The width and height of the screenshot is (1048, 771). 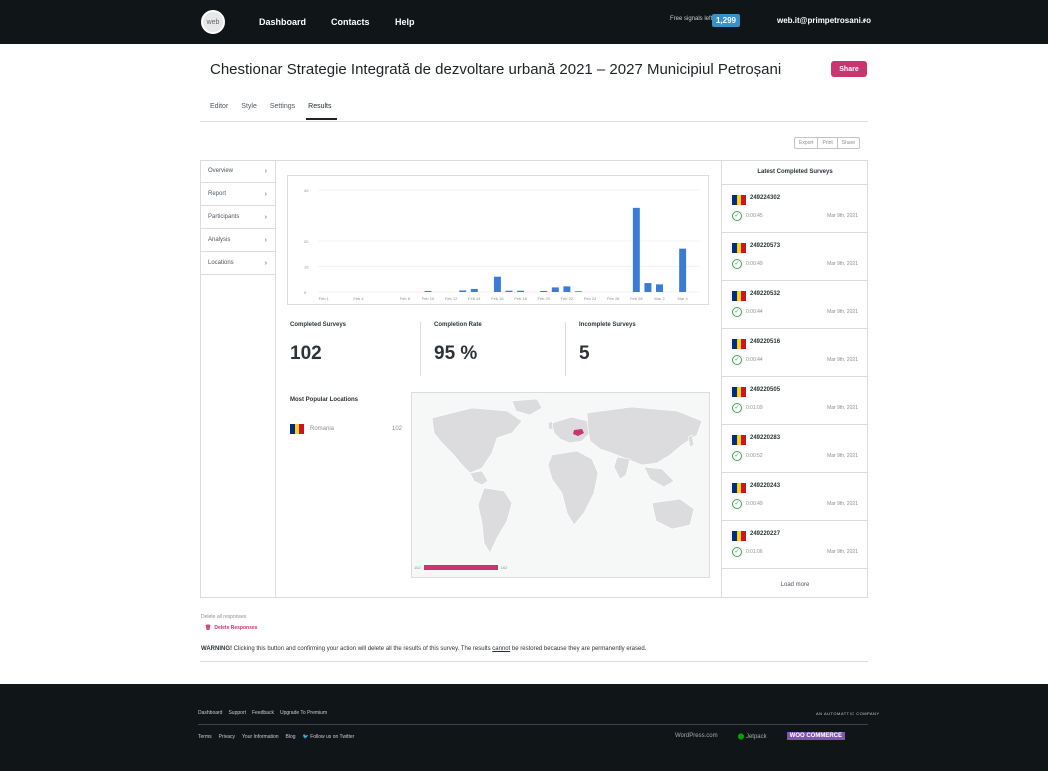 I want to click on stat-value: 5, so click(x=584, y=353).